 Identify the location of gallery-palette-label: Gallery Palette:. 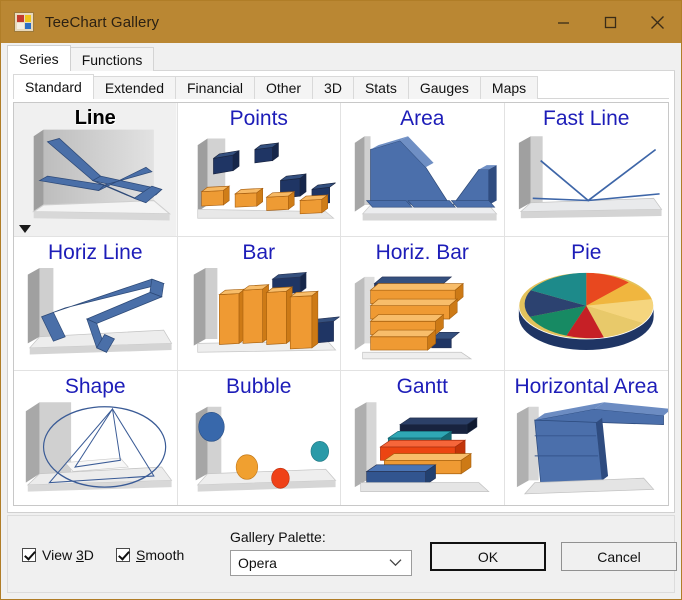
(278, 537).